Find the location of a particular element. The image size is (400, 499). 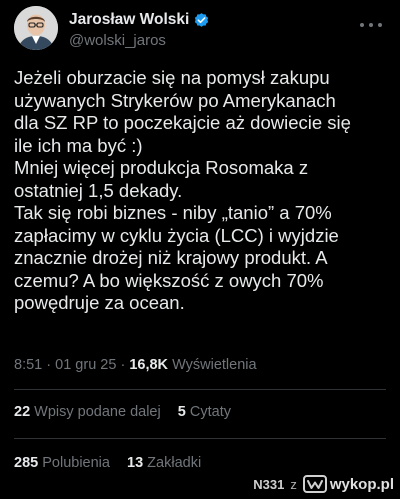

quotes-label: Cytaty is located at coordinates (210, 412).